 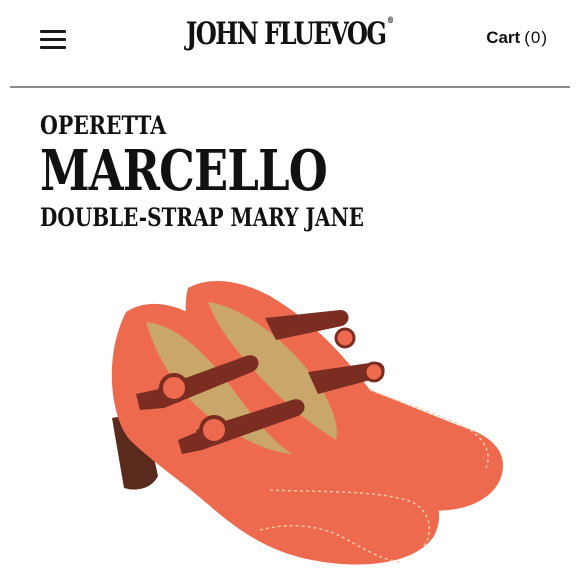 I want to click on product-subtitle: DOUBLE-STRAP MARY JANE, so click(x=202, y=217).